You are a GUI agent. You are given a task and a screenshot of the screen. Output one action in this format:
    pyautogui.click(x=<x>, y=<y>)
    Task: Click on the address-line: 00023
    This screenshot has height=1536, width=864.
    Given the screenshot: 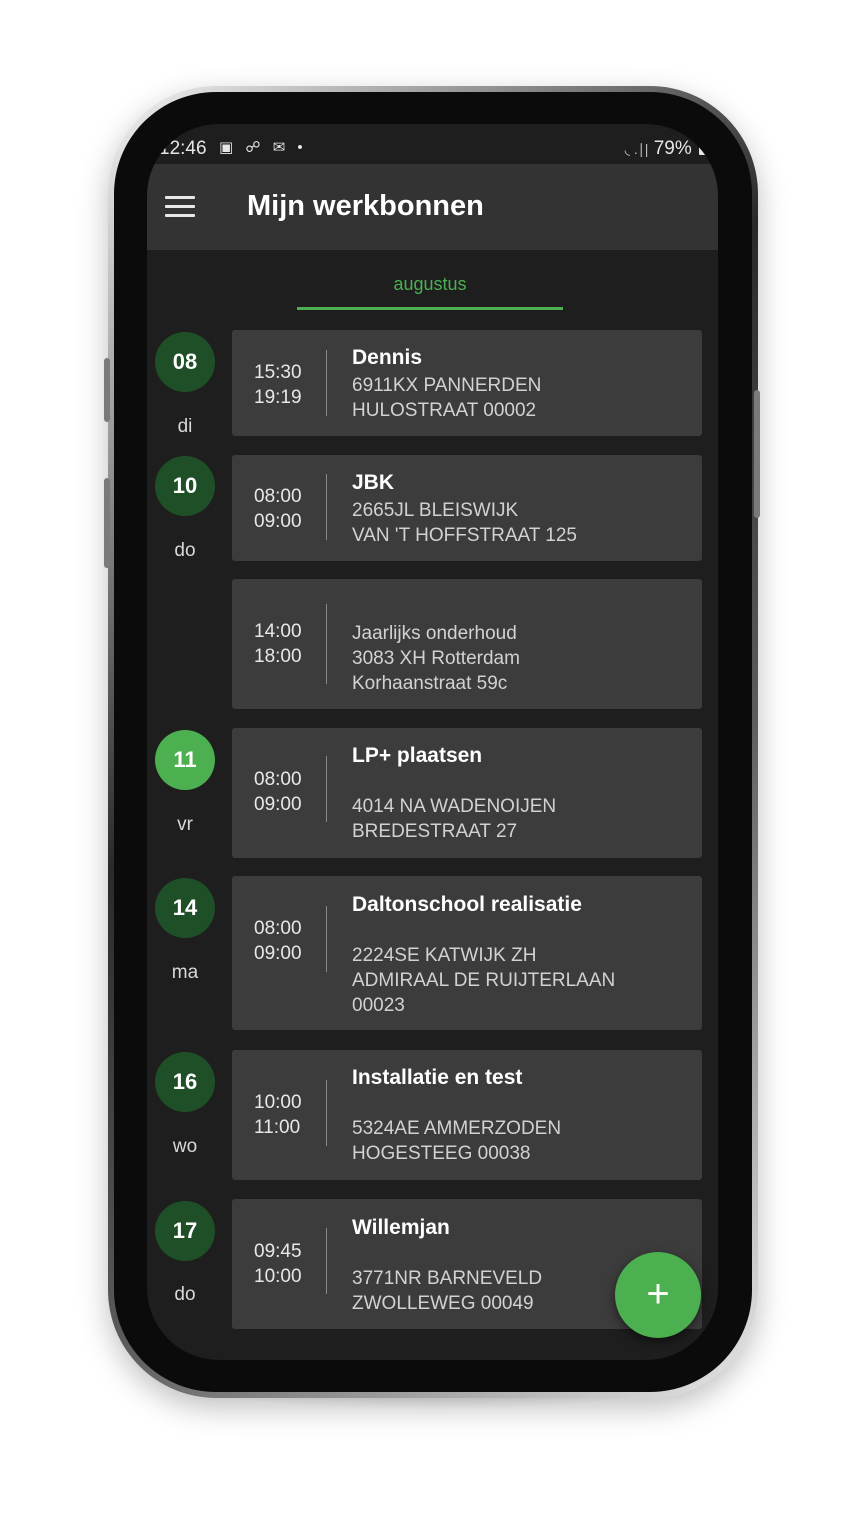 What is the action you would take?
    pyautogui.click(x=378, y=1005)
    